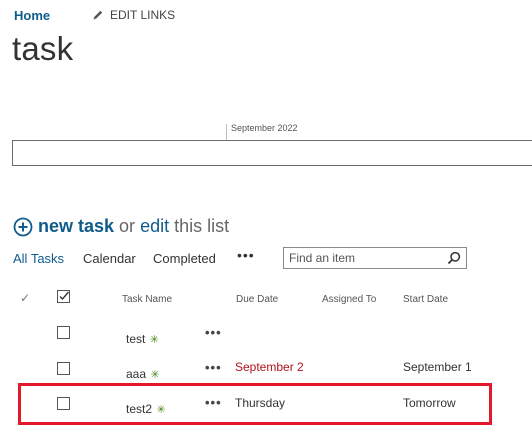 Image resolution: width=532 pixels, height=440 pixels. I want to click on timeline-bar, so click(272, 153).